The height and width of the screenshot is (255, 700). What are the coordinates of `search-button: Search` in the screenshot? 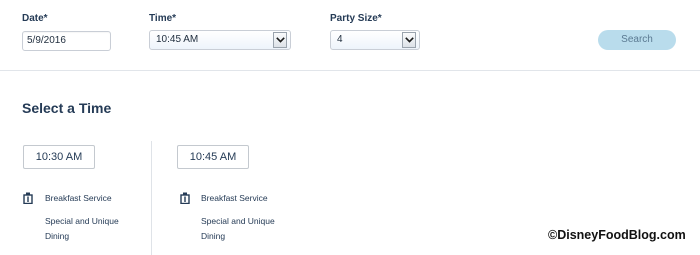 It's located at (637, 40).